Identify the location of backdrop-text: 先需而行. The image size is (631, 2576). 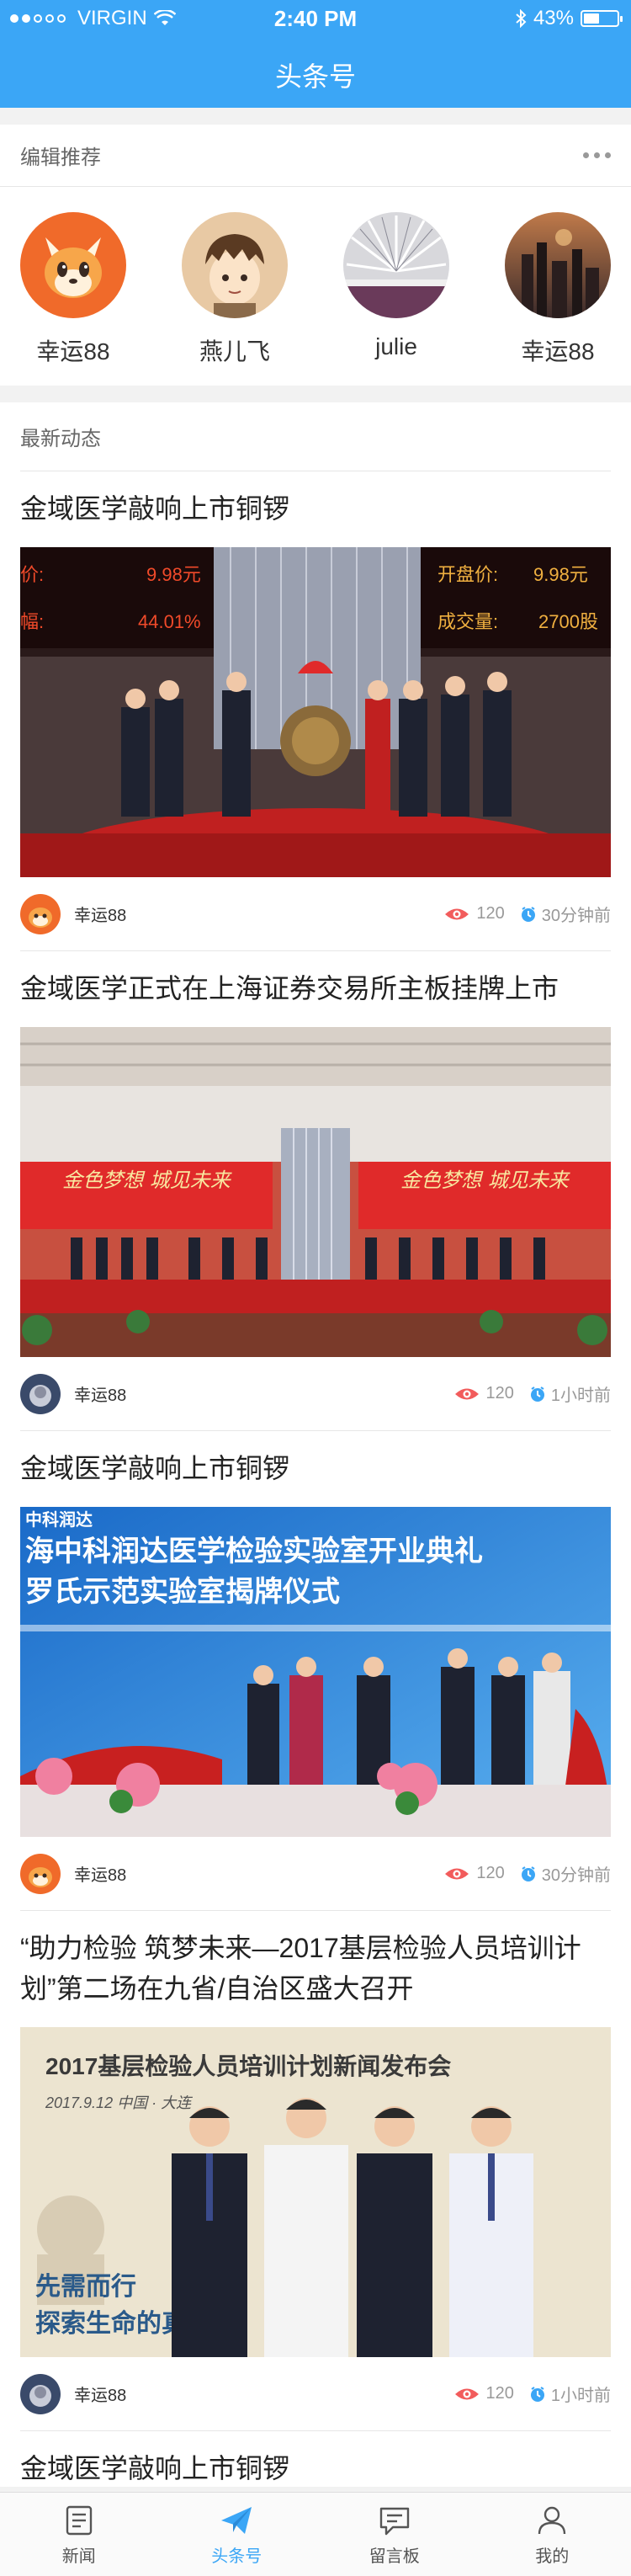
(85, 2287).